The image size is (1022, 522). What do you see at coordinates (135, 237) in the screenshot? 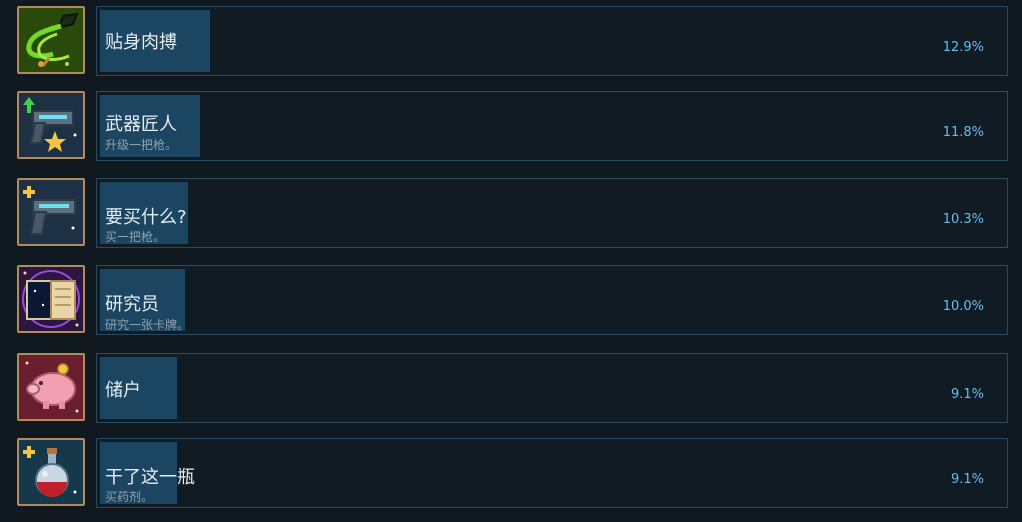
I see `achievement-description: 买一把枪。` at bounding box center [135, 237].